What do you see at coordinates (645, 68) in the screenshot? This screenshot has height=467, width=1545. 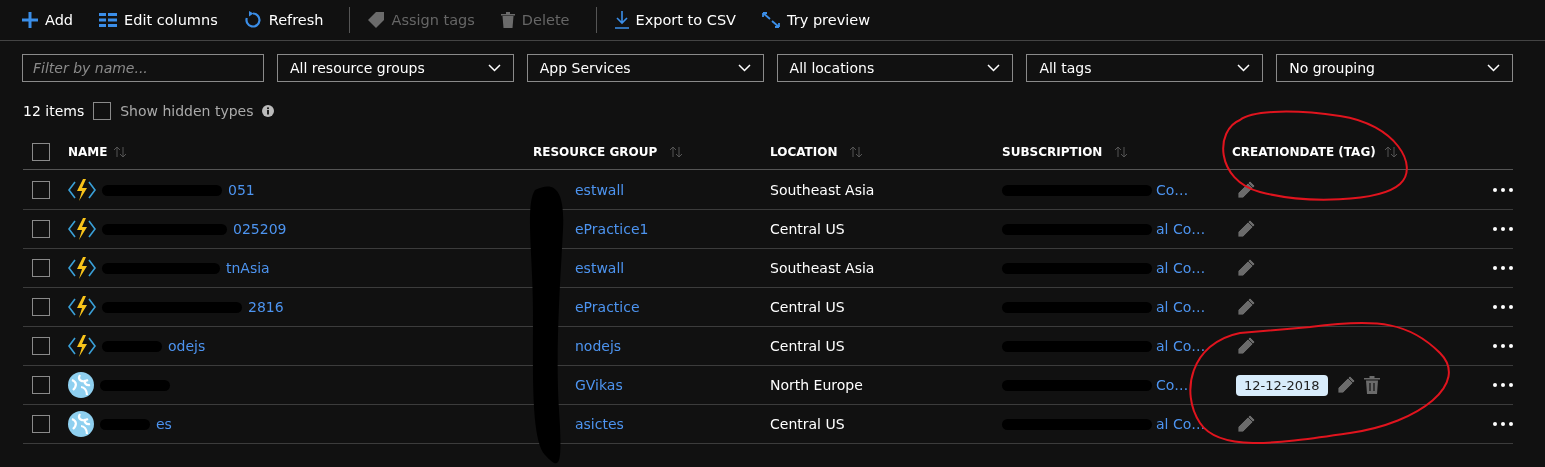 I see `dropdown: App Services` at bounding box center [645, 68].